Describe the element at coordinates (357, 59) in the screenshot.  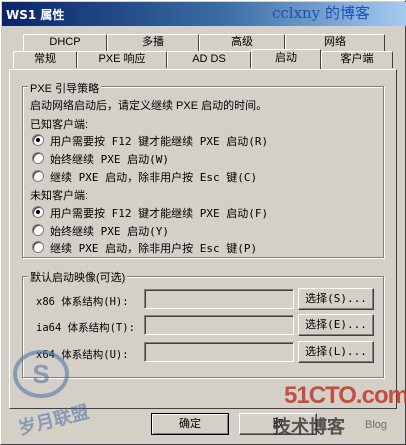
I see `tab-client: 客户端` at that location.